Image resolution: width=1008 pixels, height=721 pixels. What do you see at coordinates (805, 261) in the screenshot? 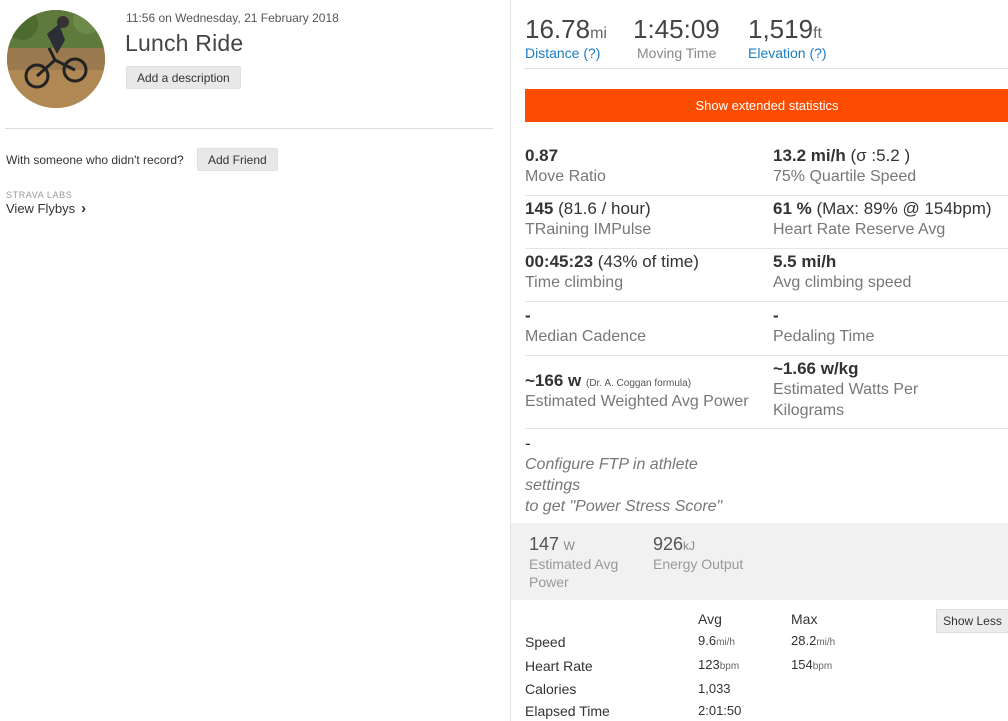
I see `stat-value: 5.5 mi/h` at bounding box center [805, 261].